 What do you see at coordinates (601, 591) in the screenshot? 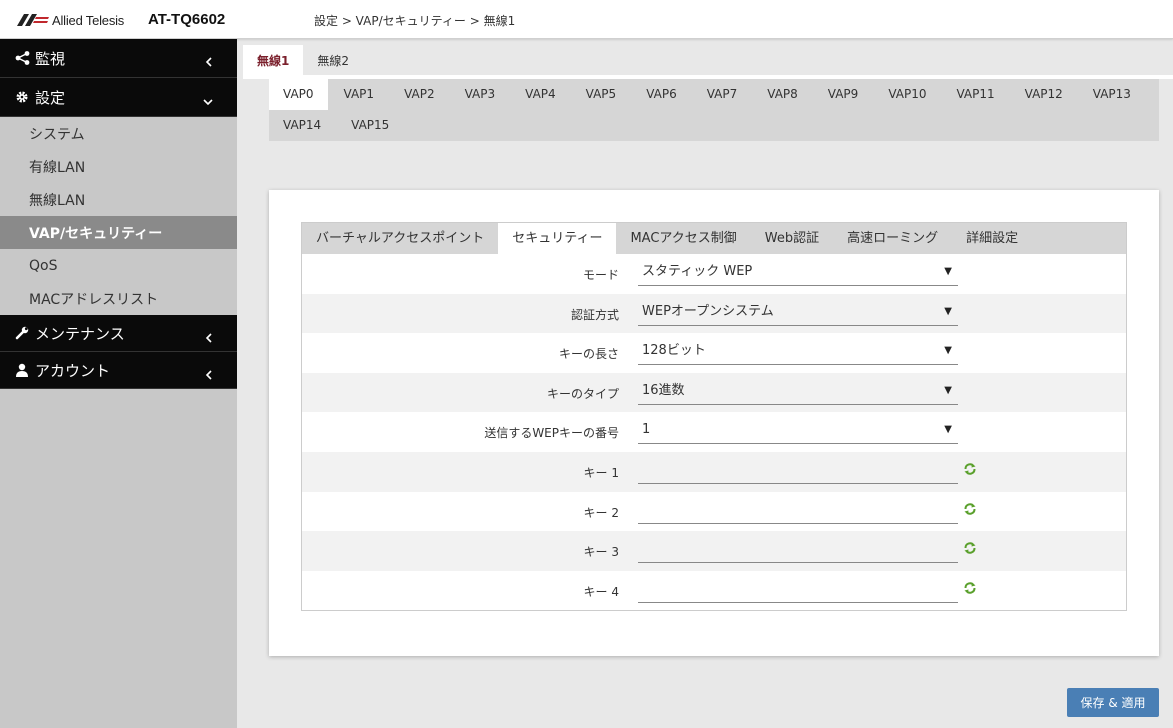
I see `key4-label: キー 4` at bounding box center [601, 591].